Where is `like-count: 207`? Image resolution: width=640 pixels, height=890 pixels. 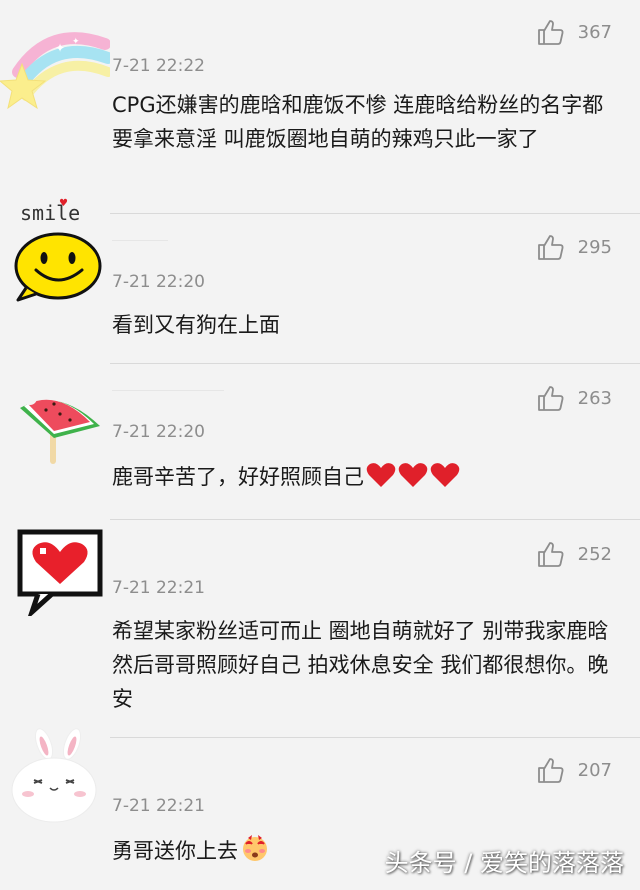
like-count: 207 is located at coordinates (594, 770).